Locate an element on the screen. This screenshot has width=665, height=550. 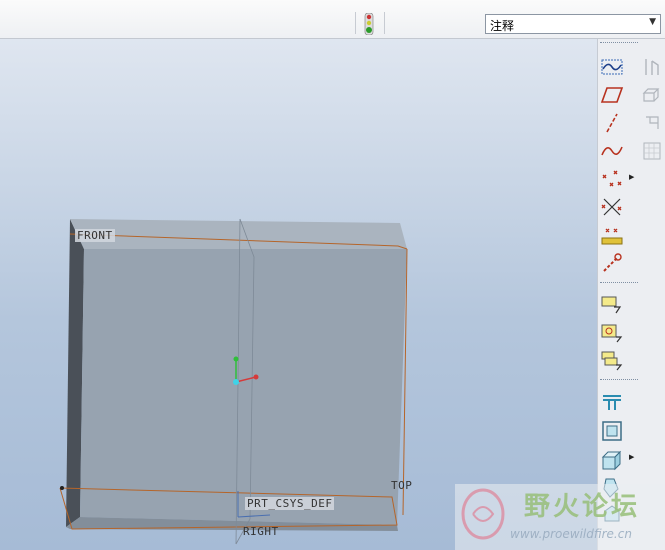
sketch-plane-icon is located at coordinates (612, 95).